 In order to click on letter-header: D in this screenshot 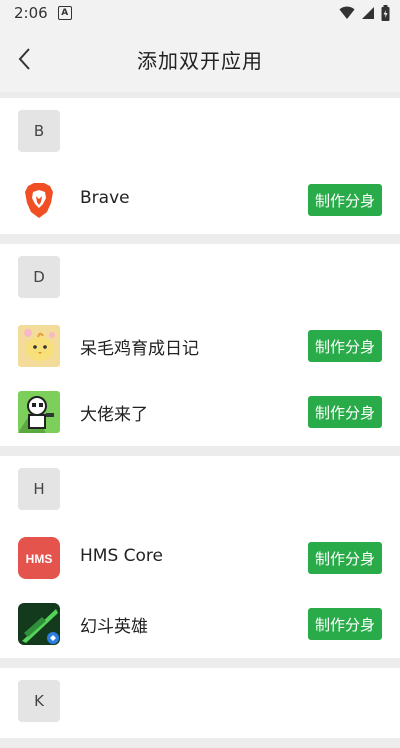, I will do `click(200, 279)`.